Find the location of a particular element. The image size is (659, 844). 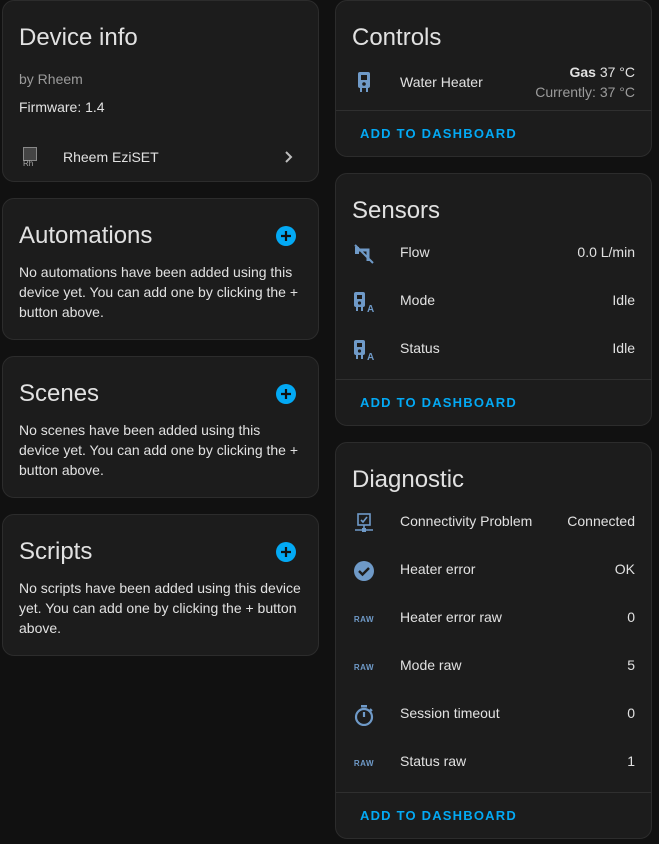

water-heater-state: Gas 37 °C is located at coordinates (602, 72).